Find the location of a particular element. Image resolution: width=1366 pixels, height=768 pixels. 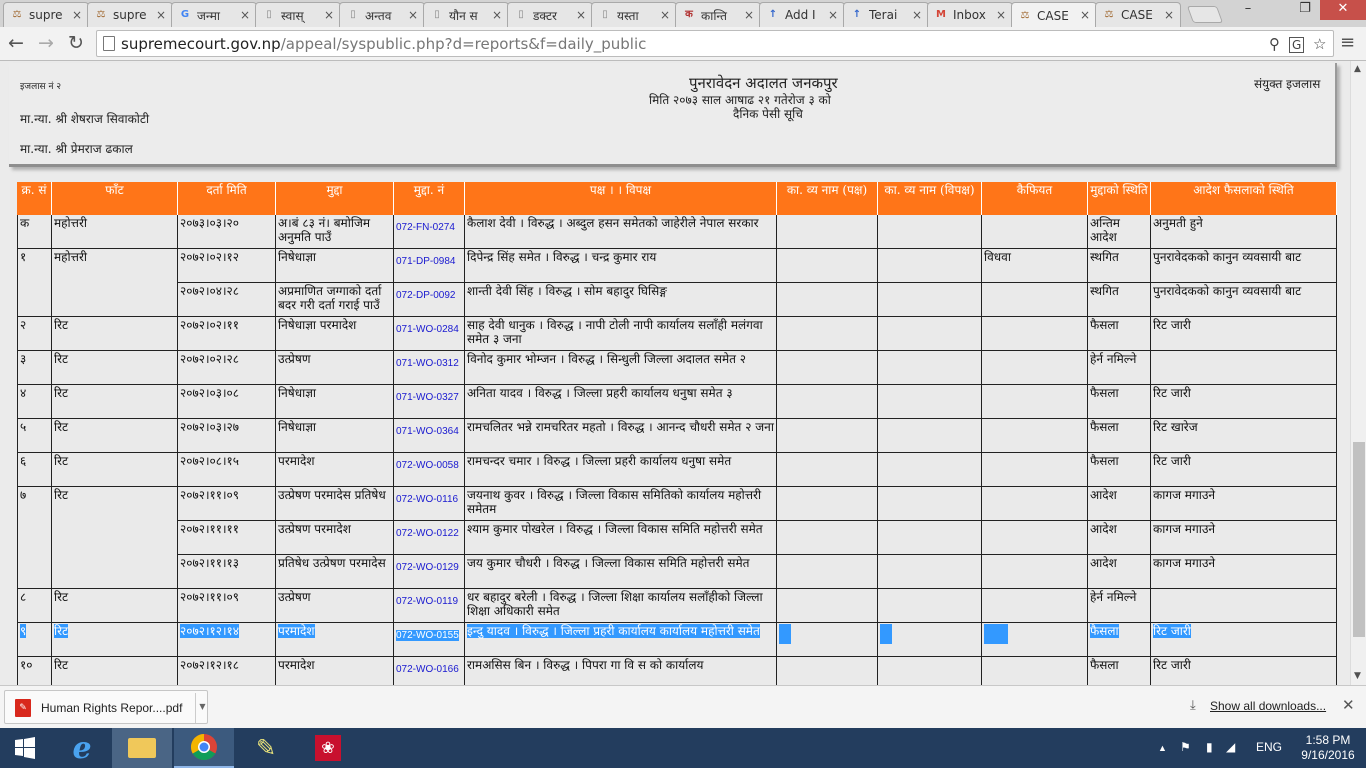

case-number-cell: 072-WO-0119 is located at coordinates (429, 606).